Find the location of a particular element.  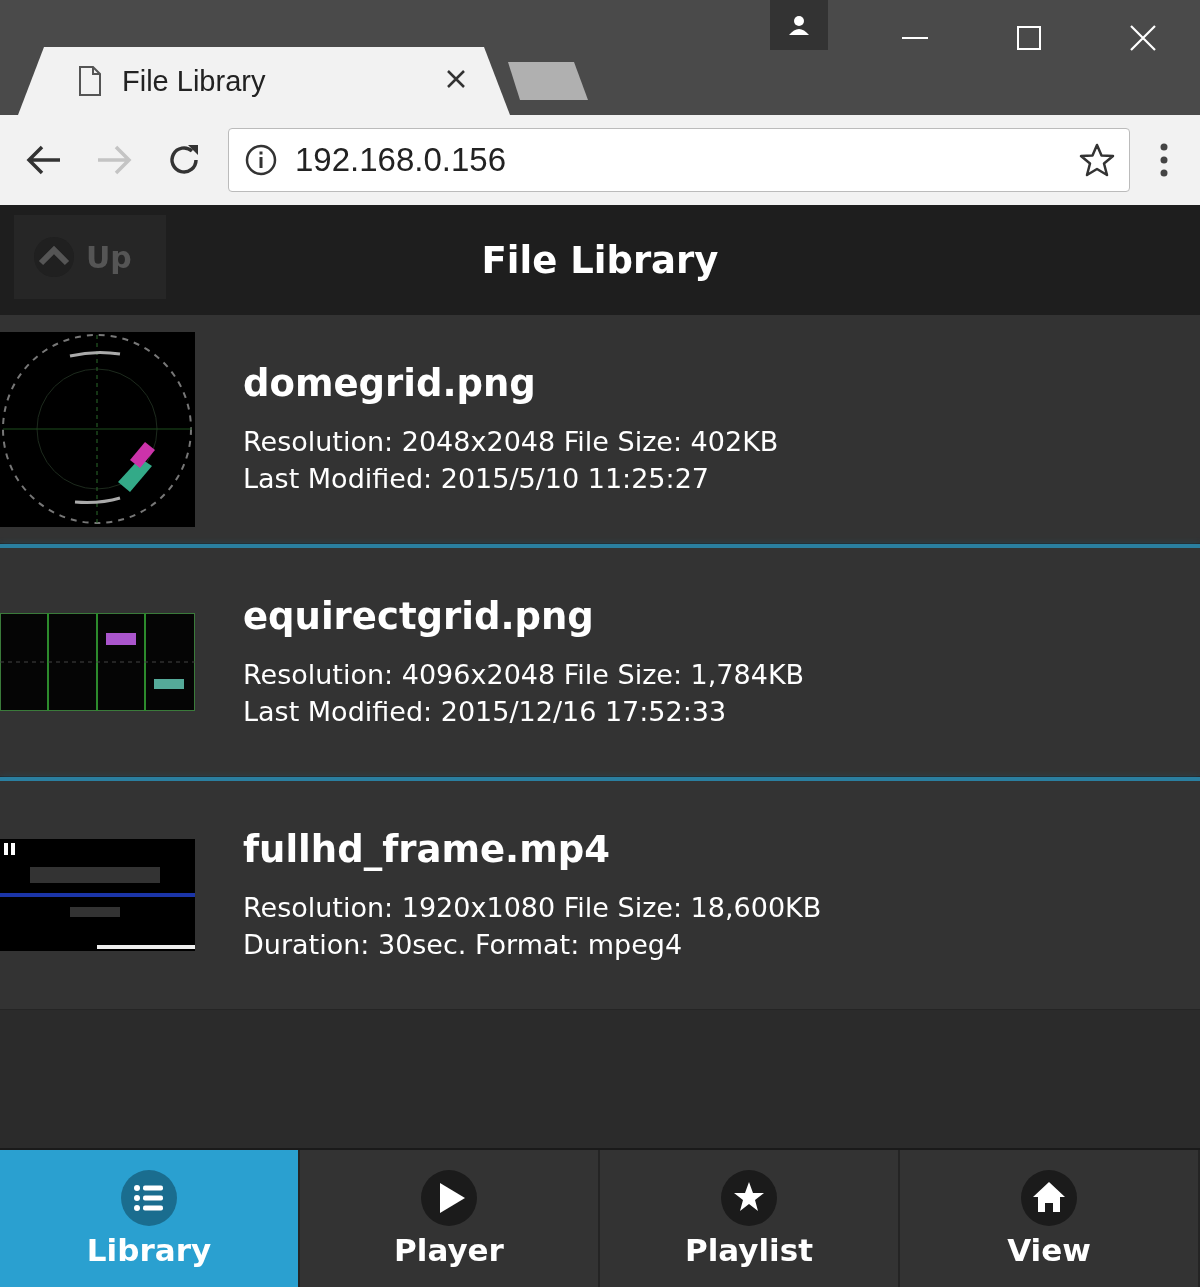

info-icon is located at coordinates (261, 160).